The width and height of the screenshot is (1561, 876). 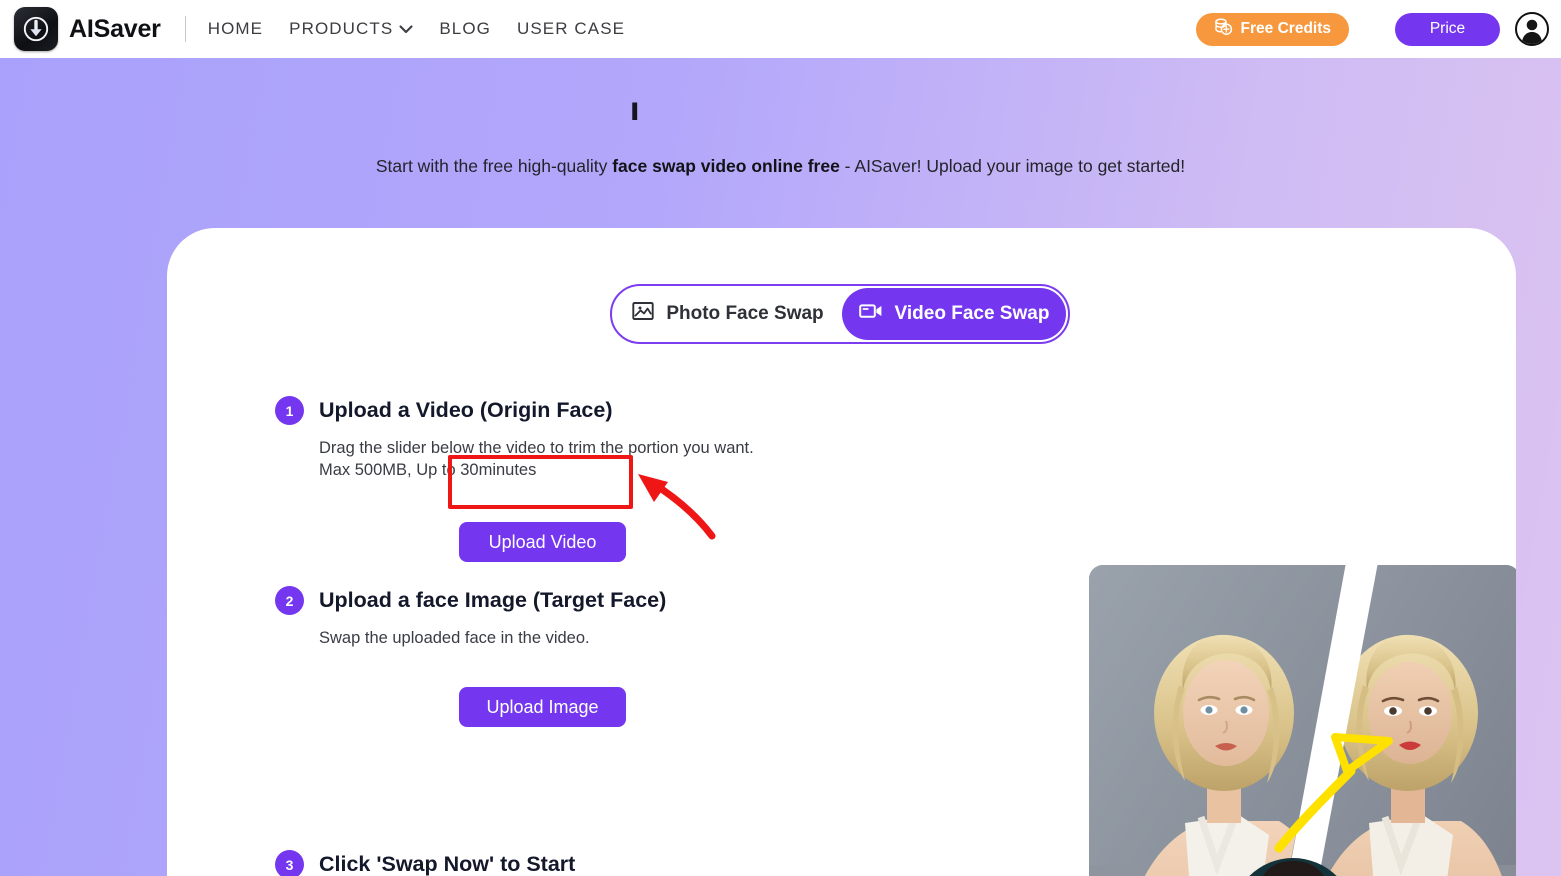 What do you see at coordinates (635, 109) in the screenshot?
I see `hero-title-fragment: I` at bounding box center [635, 109].